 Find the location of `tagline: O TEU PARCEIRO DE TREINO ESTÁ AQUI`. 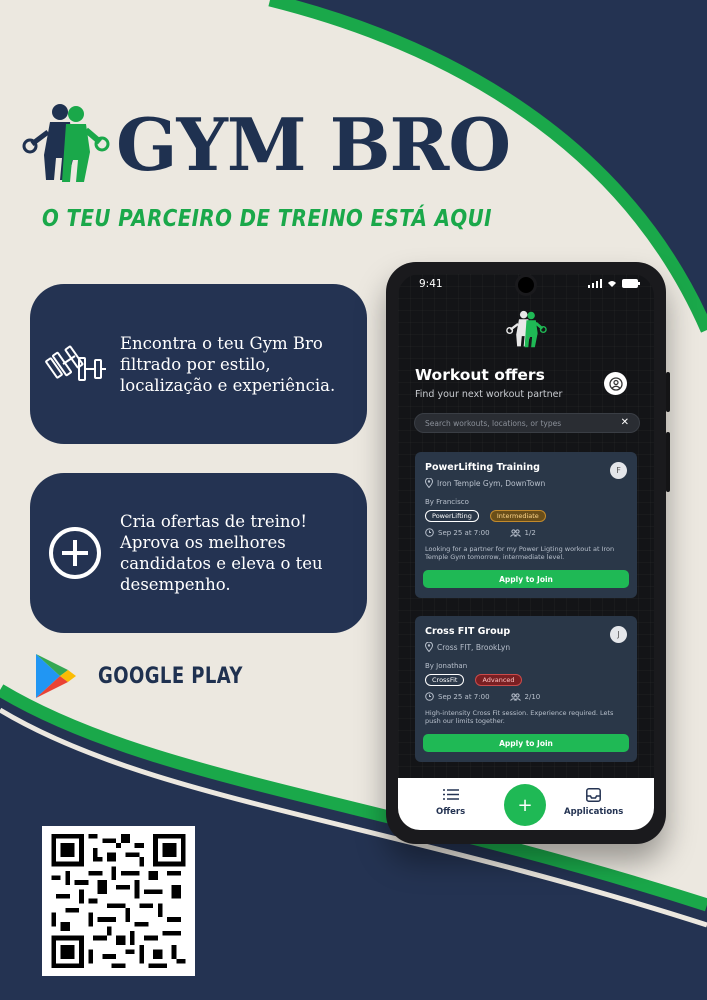

tagline: O TEU PARCEIRO DE TREINO ESTÁ AQUI is located at coordinates (267, 219).